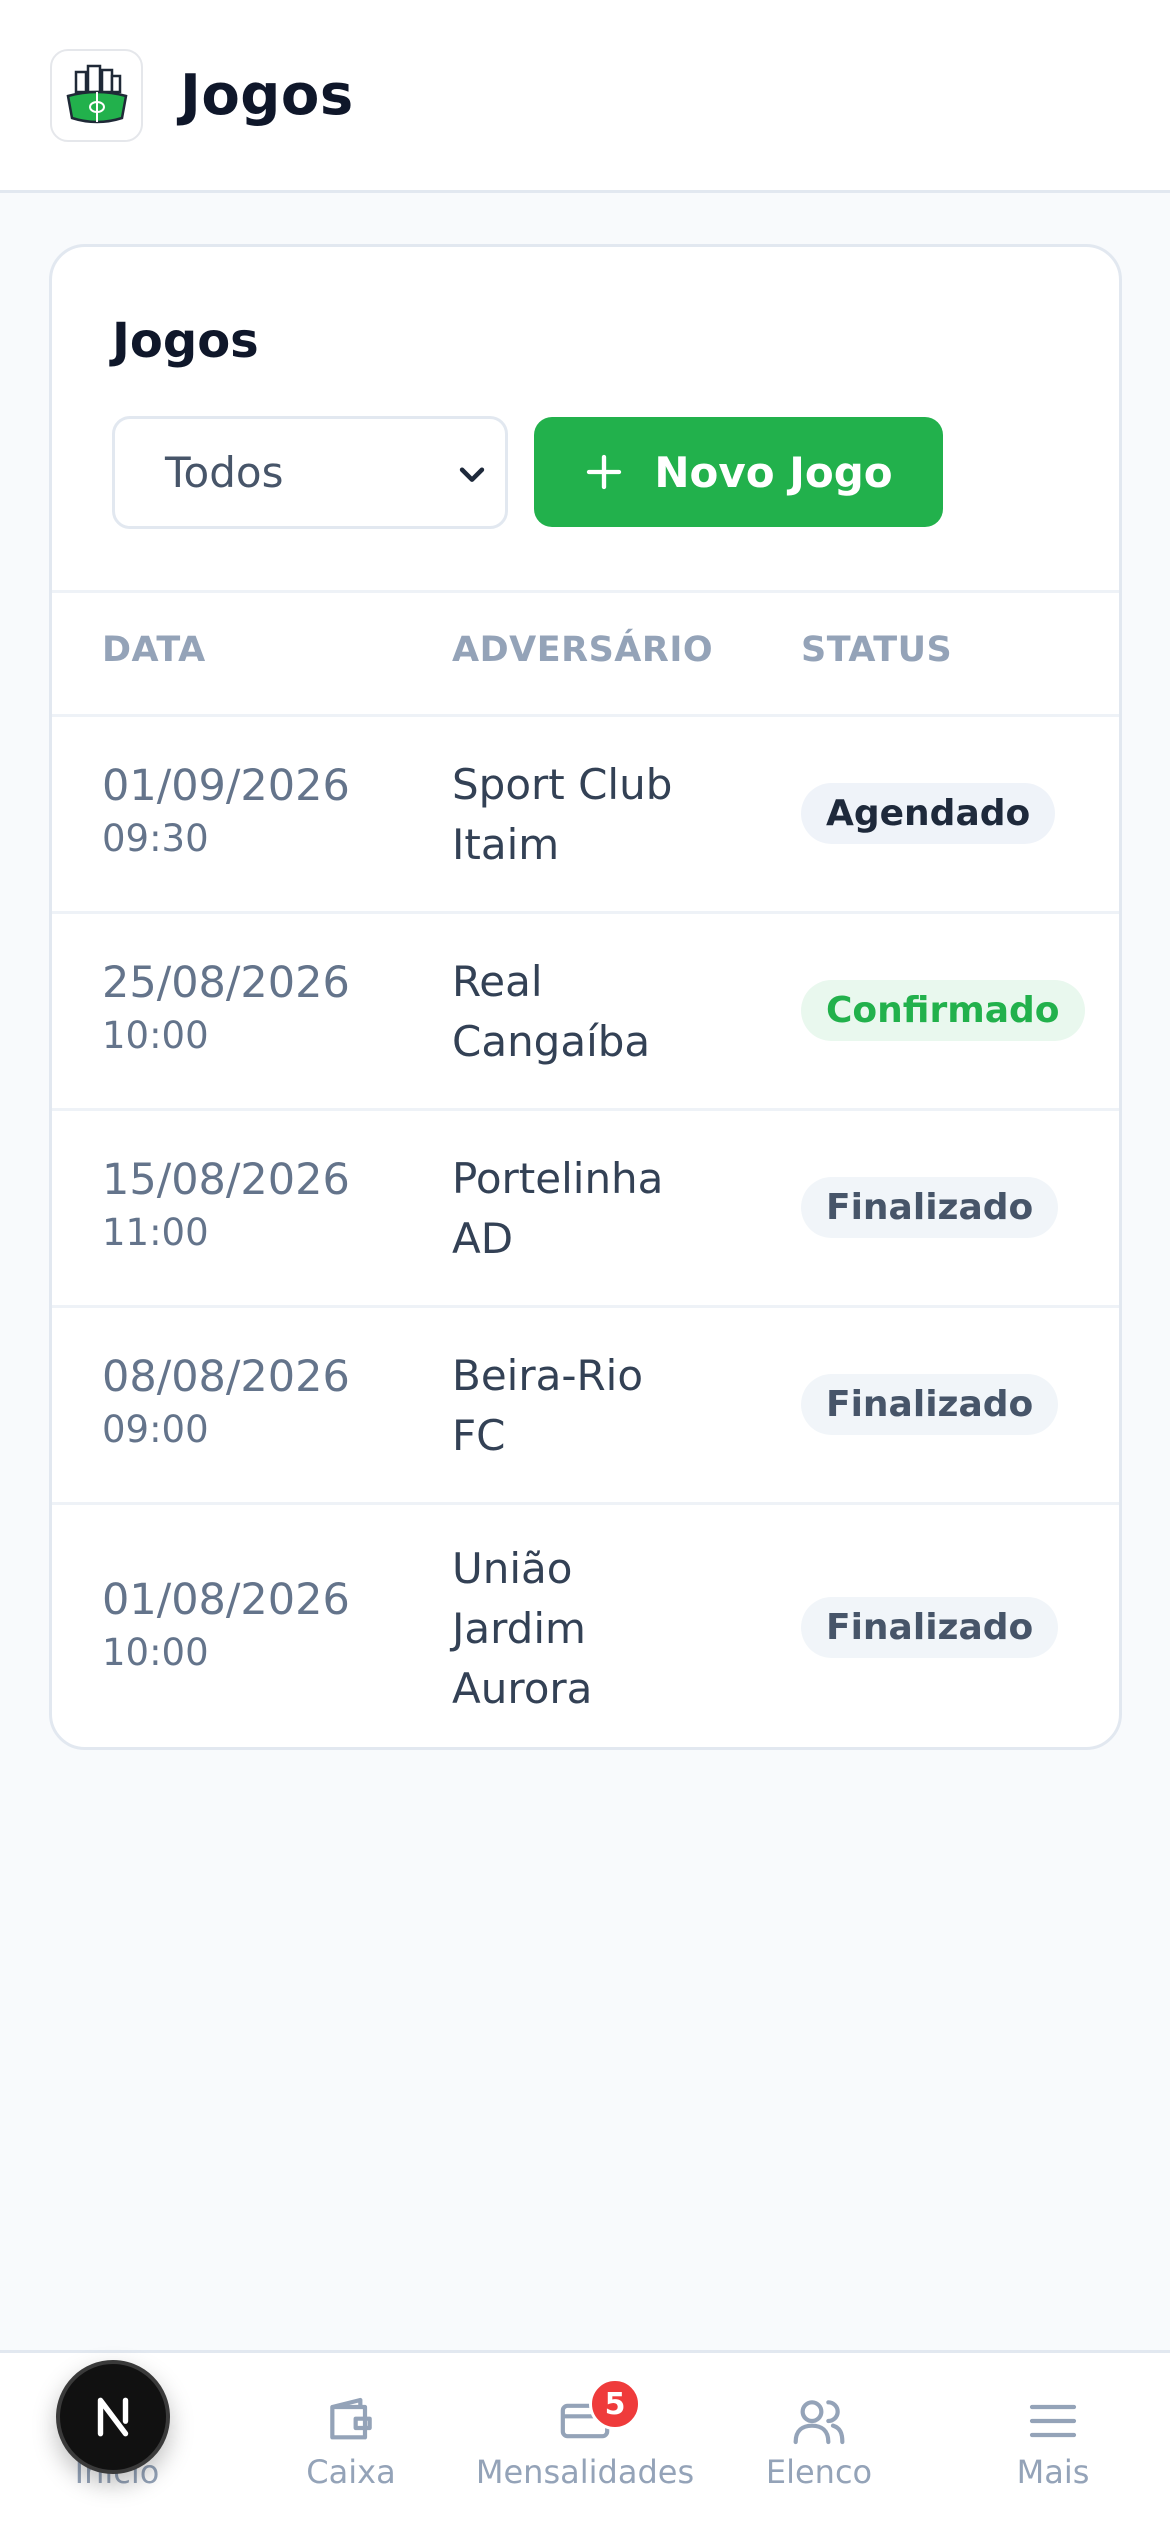 This screenshot has width=1170, height=2532. I want to click on table-row: 08/08/2026 09:00 Beira-Rio FC Finalizado, so click(585, 1405).